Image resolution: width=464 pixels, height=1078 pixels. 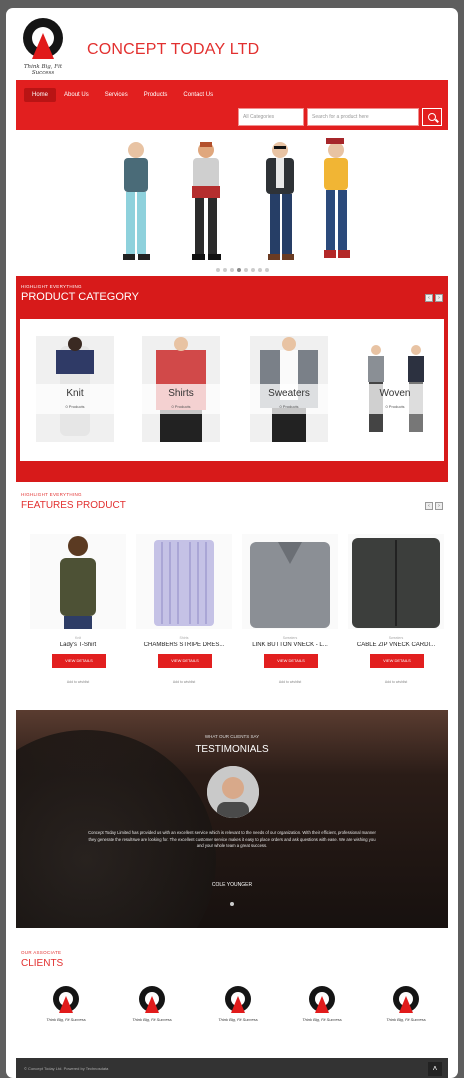 What do you see at coordinates (73, 505) in the screenshot?
I see `features-title: FEATURES PRODUCT` at bounding box center [73, 505].